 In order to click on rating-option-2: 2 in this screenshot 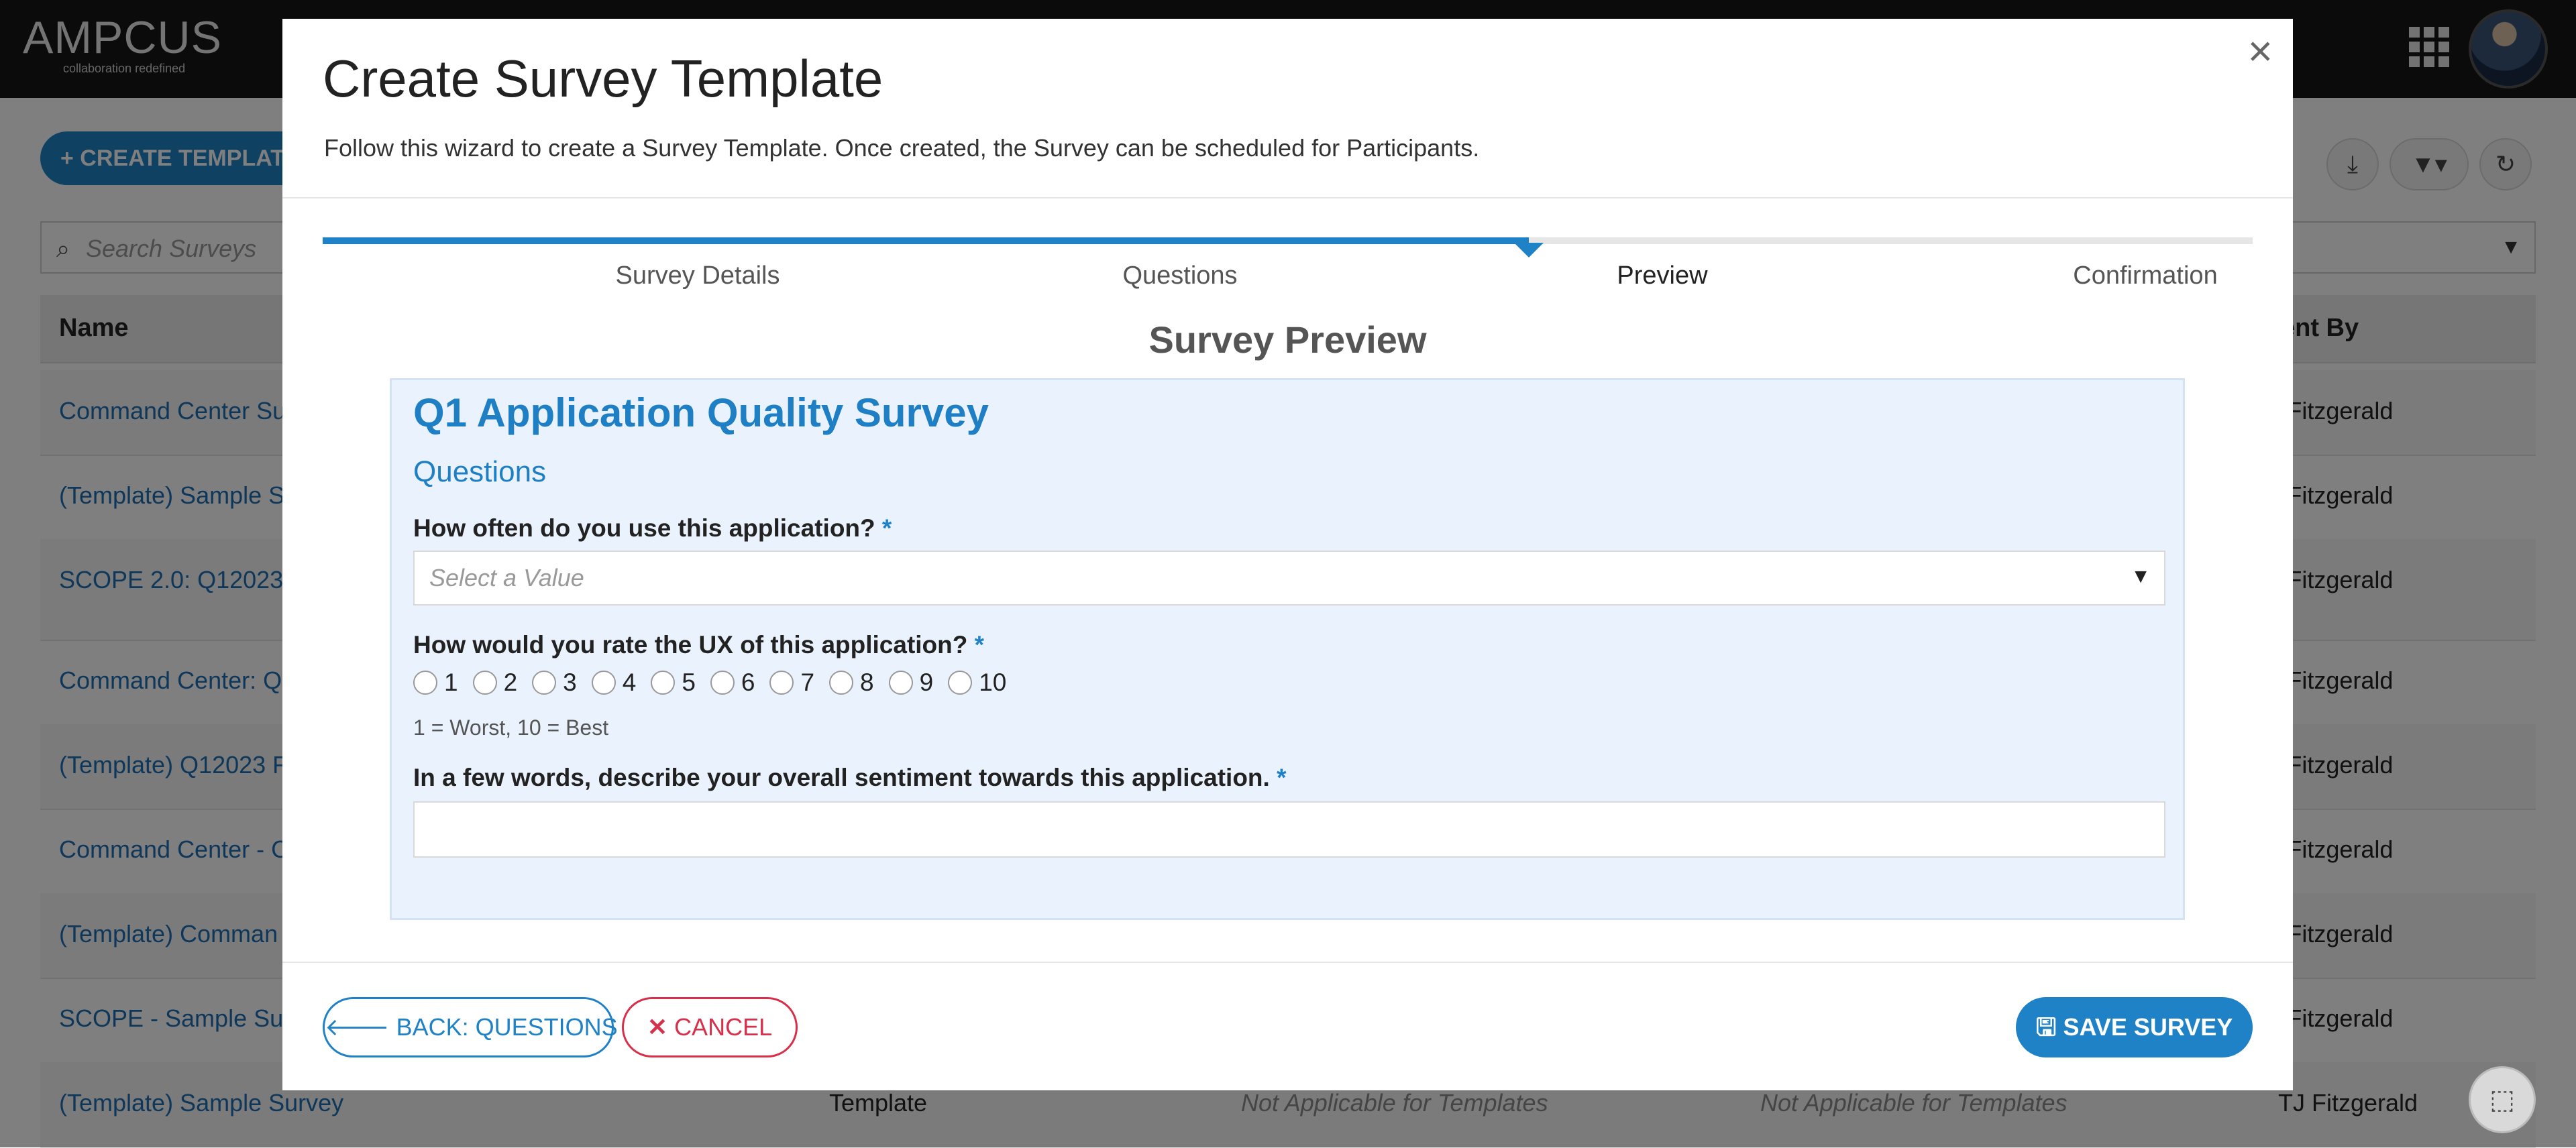, I will do `click(495, 683)`.